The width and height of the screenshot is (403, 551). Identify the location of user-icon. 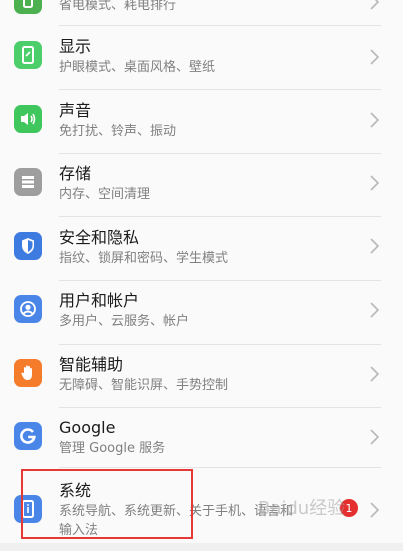
(28, 309).